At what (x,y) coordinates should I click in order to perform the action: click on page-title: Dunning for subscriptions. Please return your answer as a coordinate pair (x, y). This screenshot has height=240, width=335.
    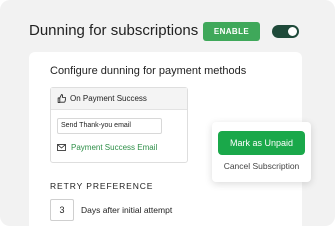
    Looking at the image, I should click on (114, 30).